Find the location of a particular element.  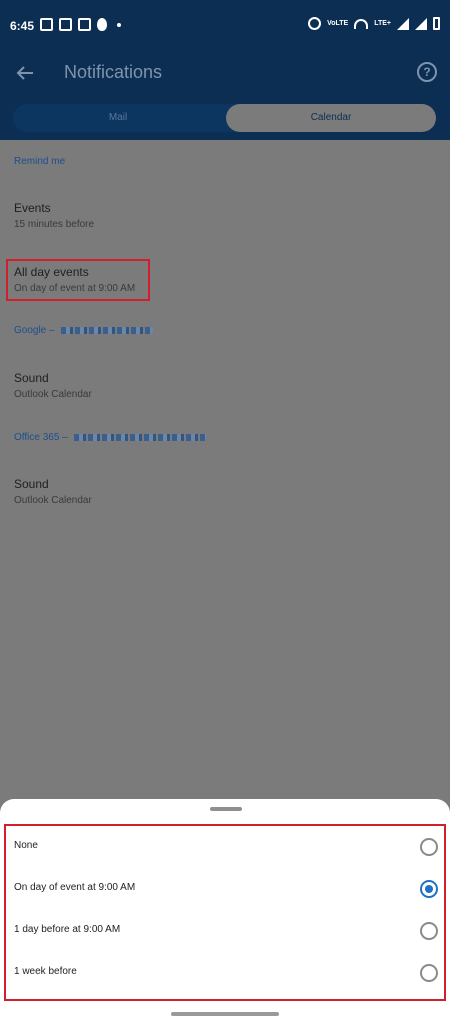

help-icon: ? is located at coordinates (427, 72).